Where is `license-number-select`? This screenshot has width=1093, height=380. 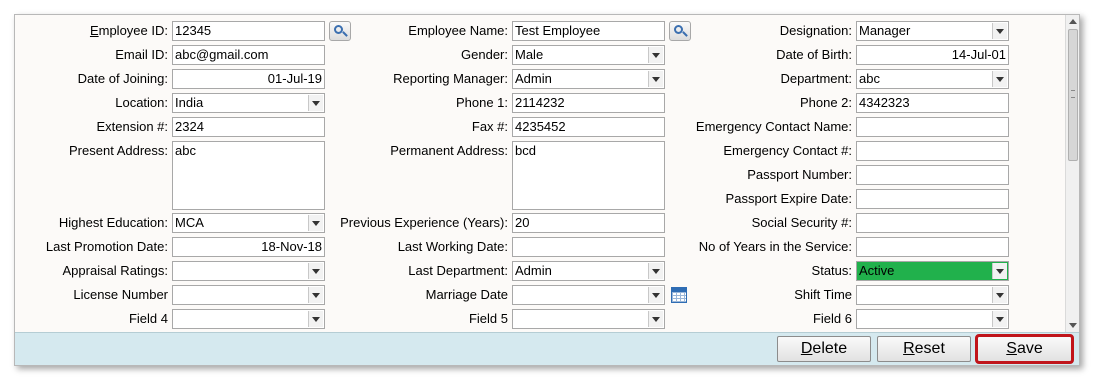
license-number-select is located at coordinates (248, 295).